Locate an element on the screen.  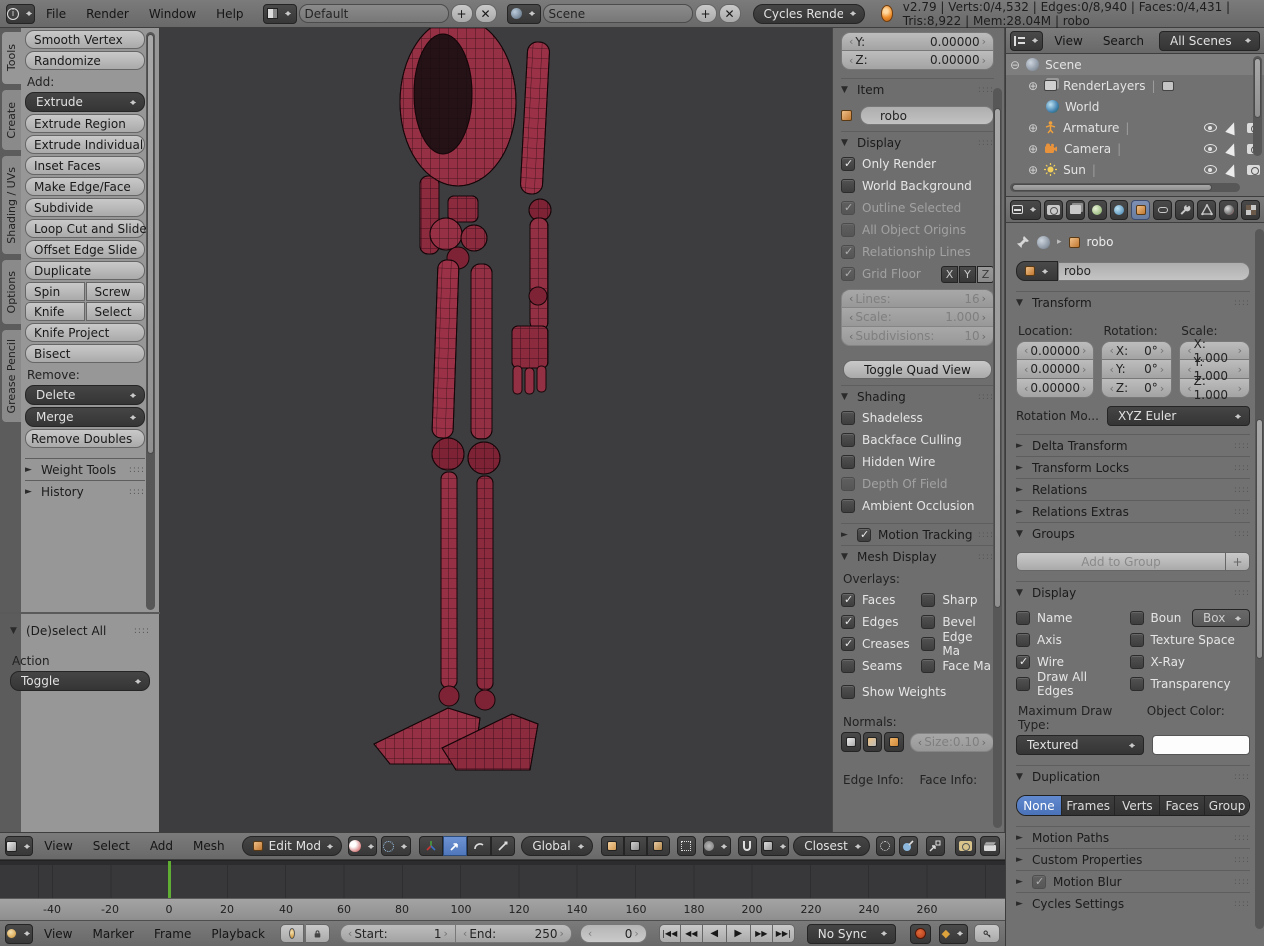
tab-render-layers is located at coordinates (1075, 209).